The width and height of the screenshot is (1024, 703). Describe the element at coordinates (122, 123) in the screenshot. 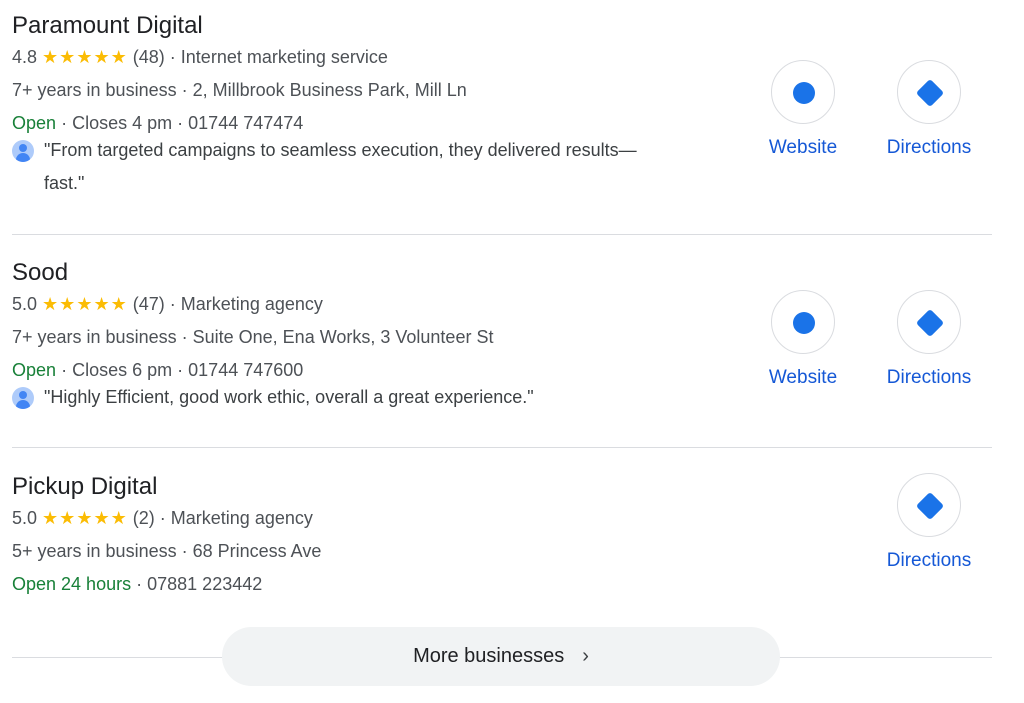

I see `closing-time: Closes 4 pm` at that location.